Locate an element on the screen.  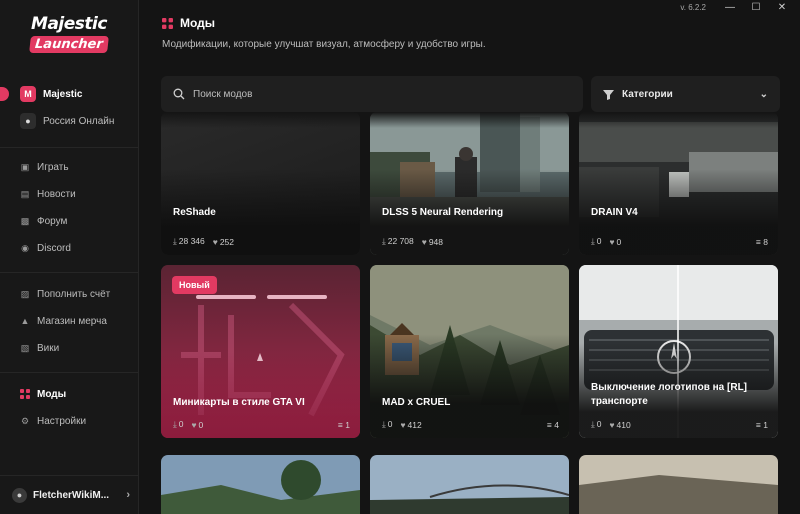
search-icon is located at coordinates (179, 94).